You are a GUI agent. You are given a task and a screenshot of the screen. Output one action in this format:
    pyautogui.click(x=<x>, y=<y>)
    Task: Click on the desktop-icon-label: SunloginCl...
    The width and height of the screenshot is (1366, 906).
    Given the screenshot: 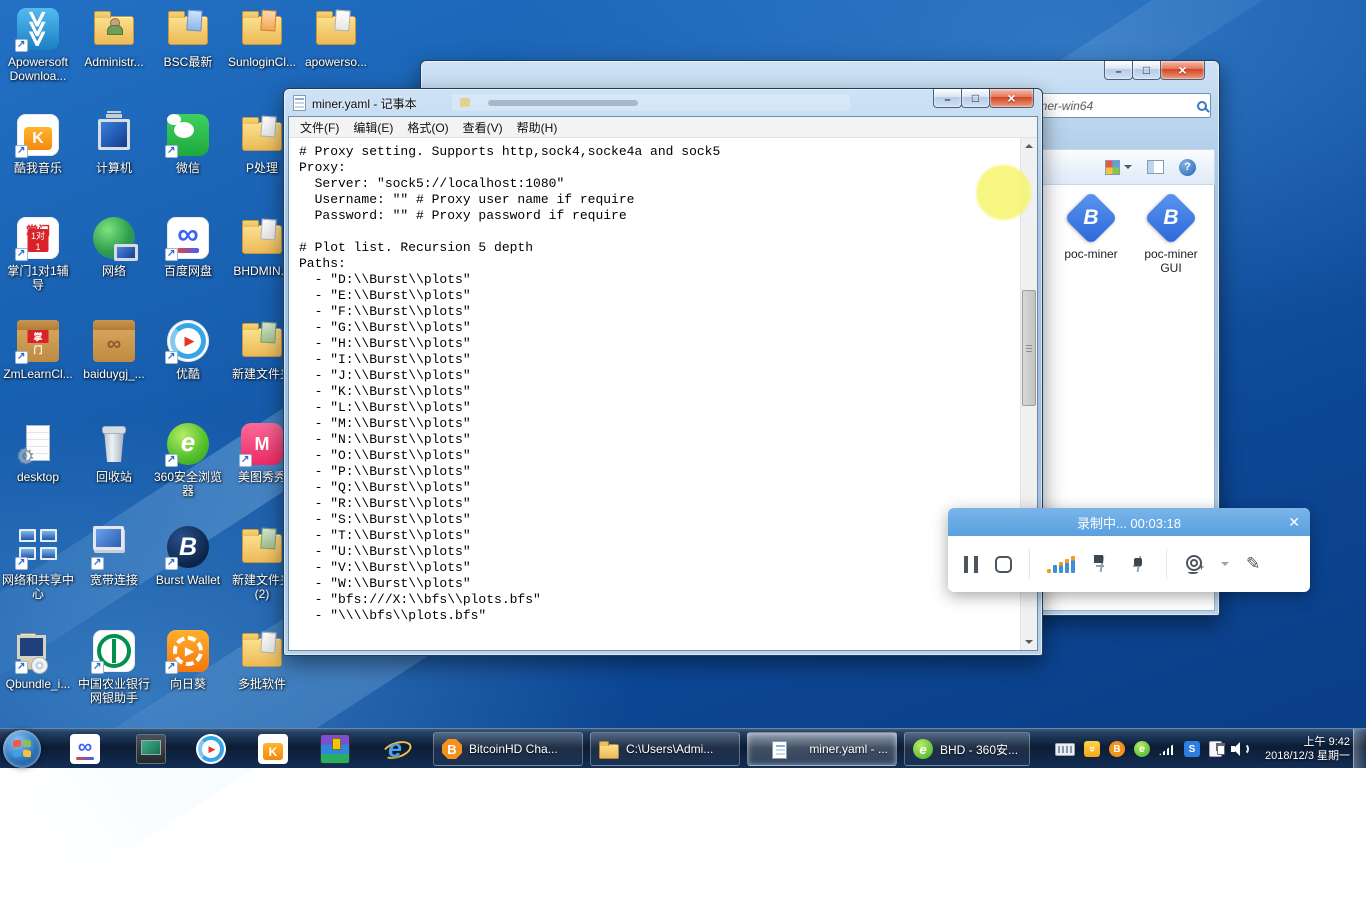 What is the action you would take?
    pyautogui.click(x=262, y=62)
    